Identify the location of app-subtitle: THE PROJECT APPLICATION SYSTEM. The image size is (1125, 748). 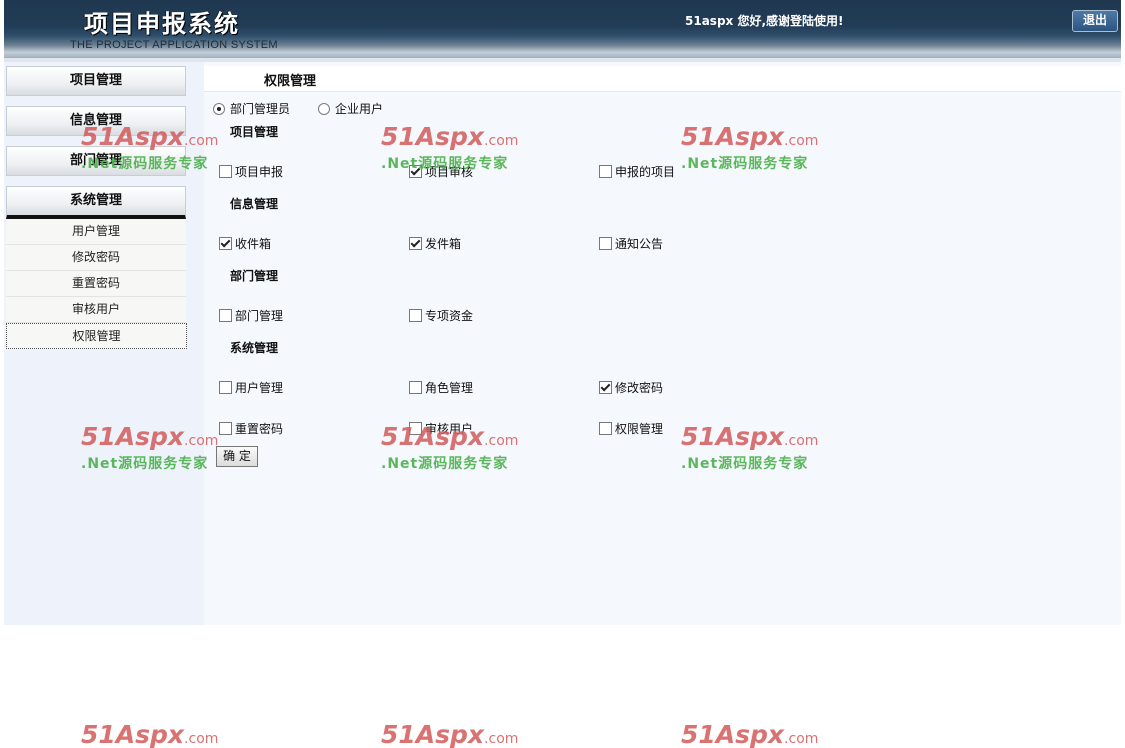
(174, 45).